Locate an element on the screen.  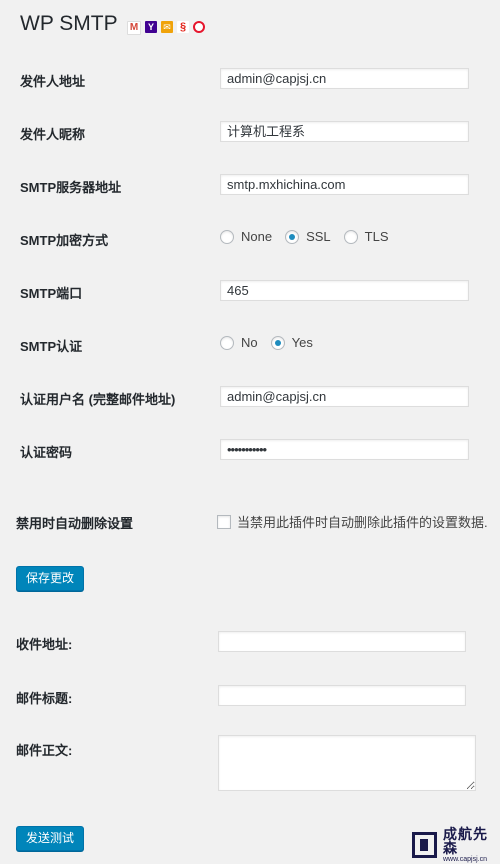
radio-none is located at coordinates (227, 236).